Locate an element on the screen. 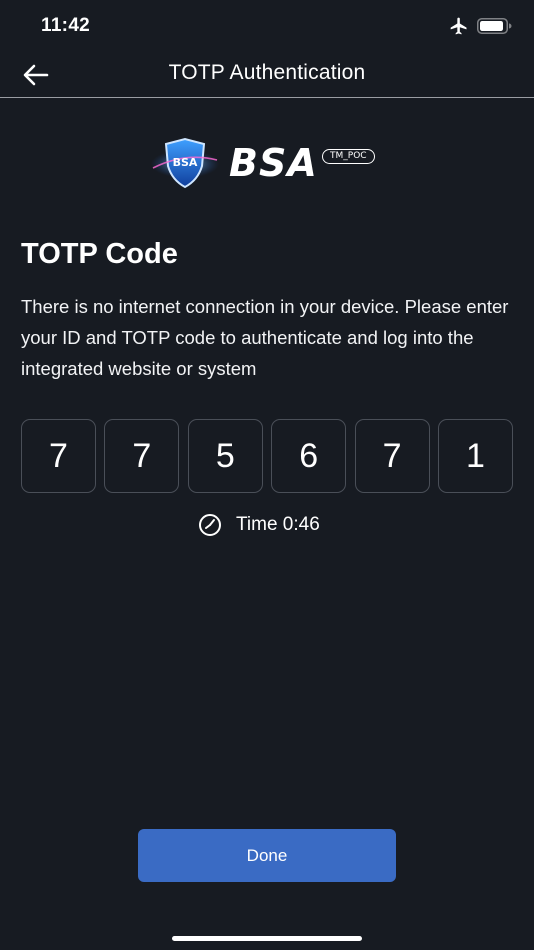  code-digit-3: 5 is located at coordinates (225, 456).